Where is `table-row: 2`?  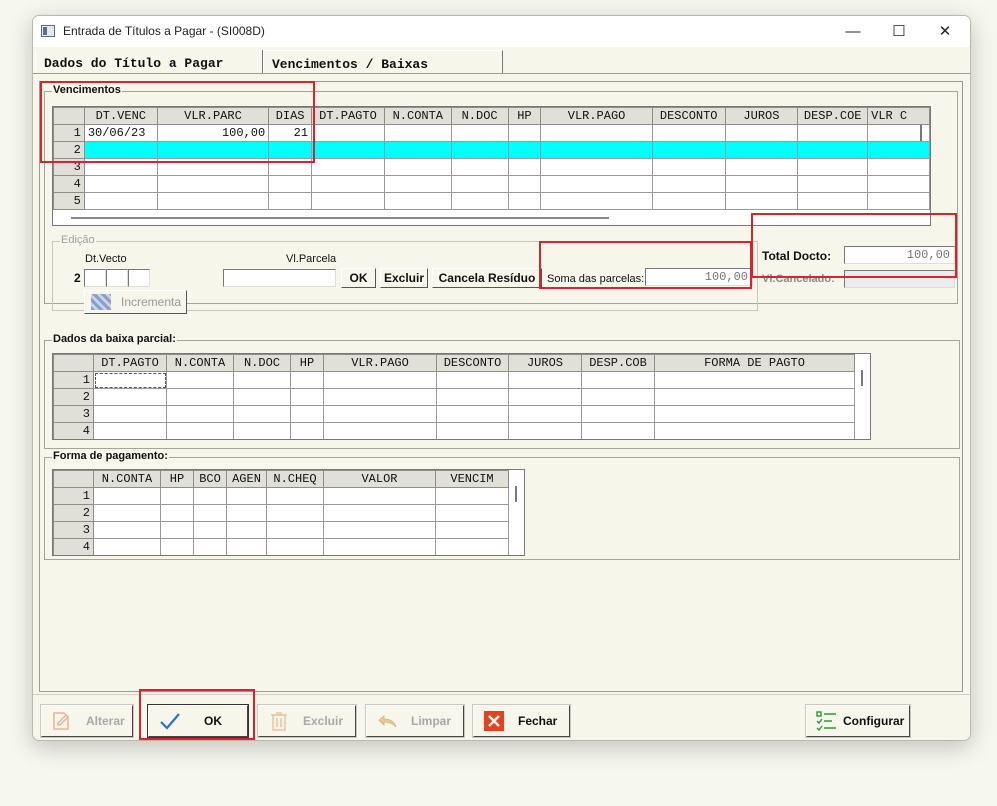
table-row: 2 is located at coordinates (281, 513).